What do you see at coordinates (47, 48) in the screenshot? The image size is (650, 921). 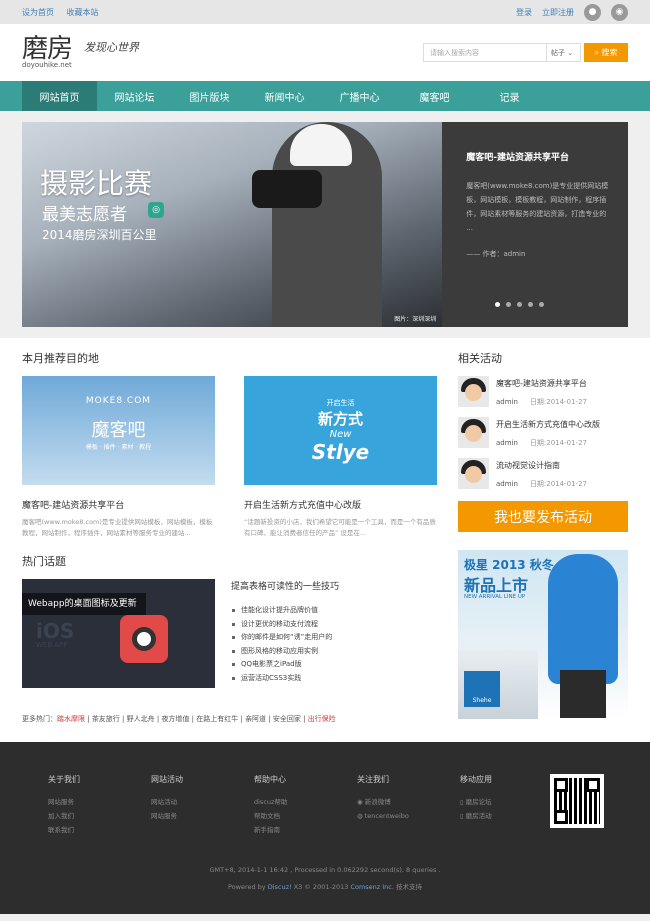 I see `logo-text: 磨房` at bounding box center [47, 48].